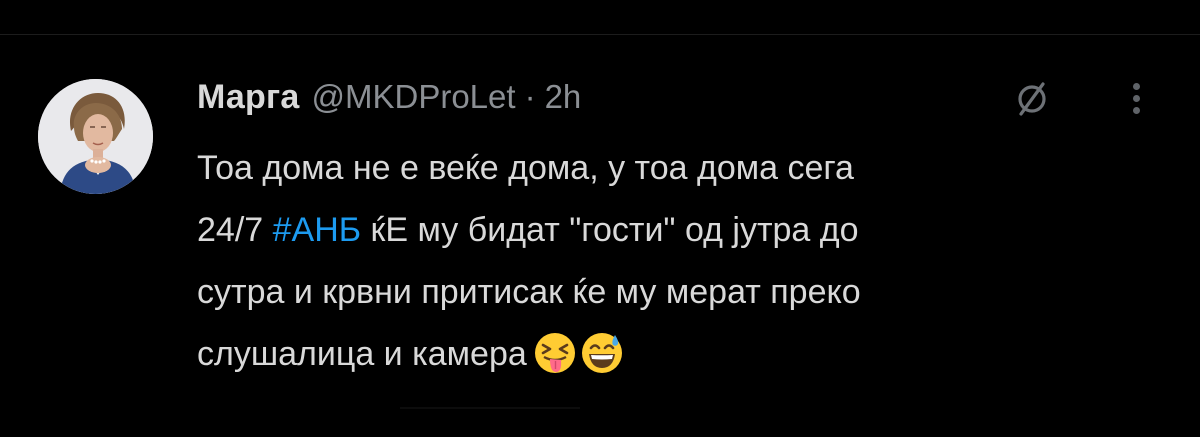  What do you see at coordinates (563, 97) in the screenshot?
I see `timestamp: 2h` at bounding box center [563, 97].